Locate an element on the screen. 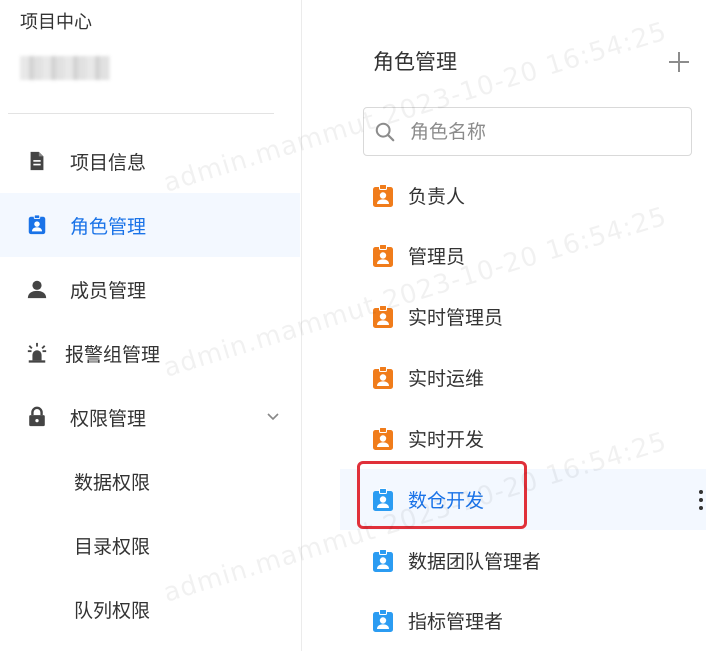  sidebar-subitem-label: 数据权限 is located at coordinates (112, 482).